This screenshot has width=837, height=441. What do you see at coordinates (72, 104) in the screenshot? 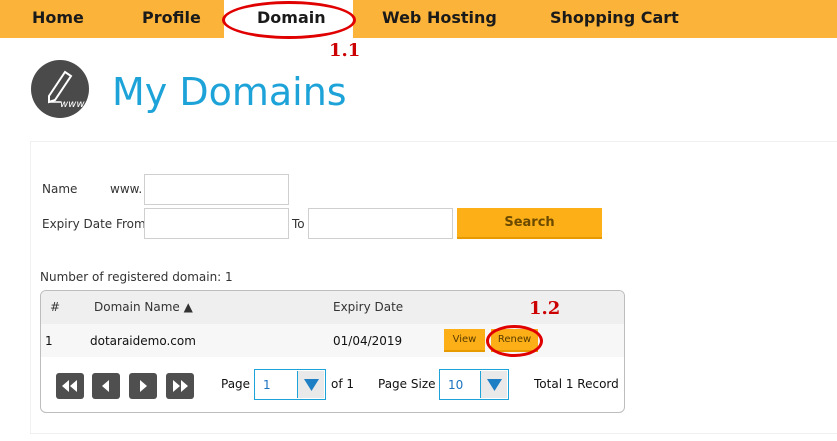
I see `www-icon-text: www` at bounding box center [72, 104].